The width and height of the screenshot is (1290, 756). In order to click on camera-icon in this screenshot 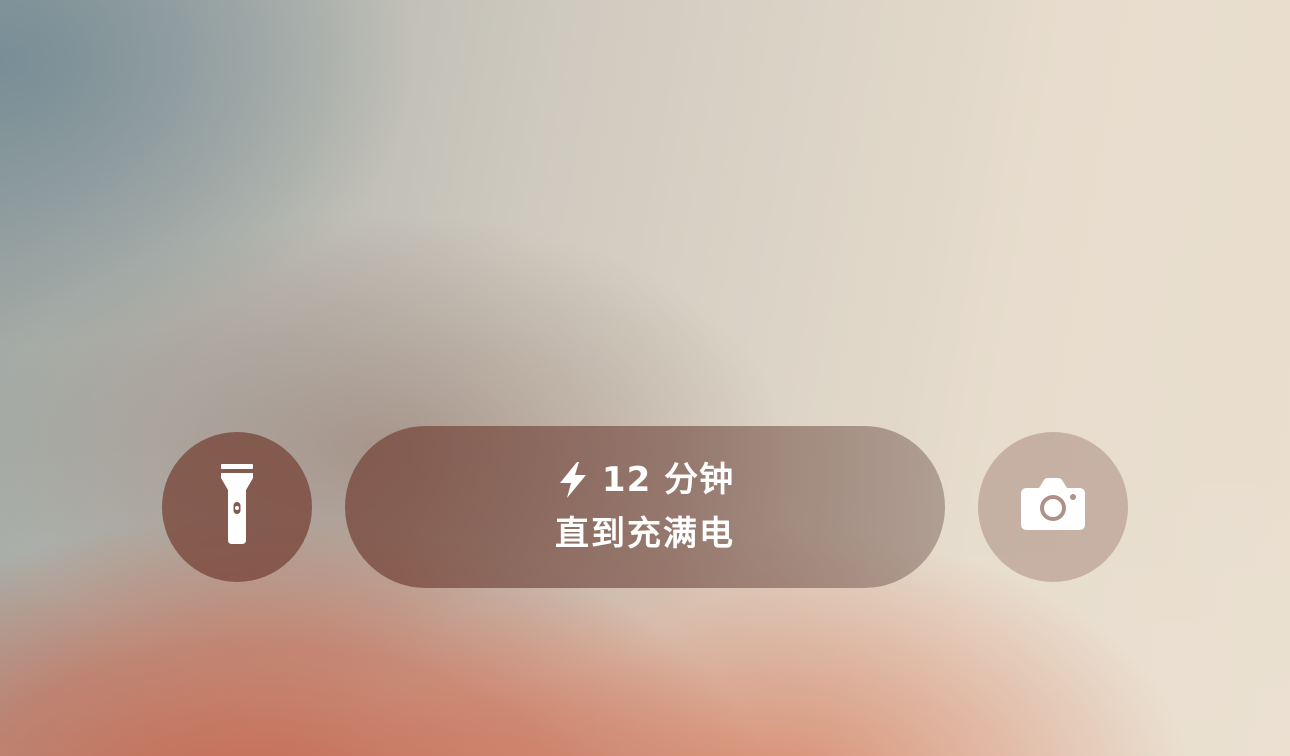, I will do `click(1053, 507)`.